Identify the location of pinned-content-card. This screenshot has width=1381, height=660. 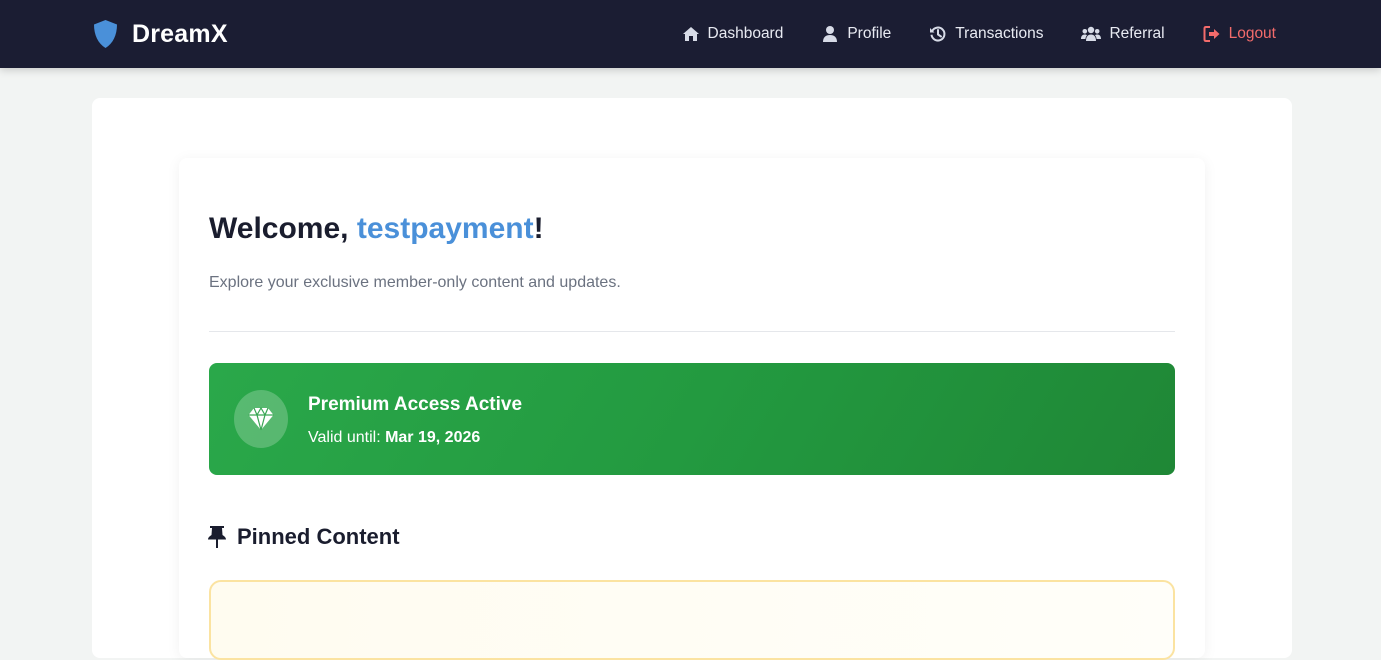
(692, 620).